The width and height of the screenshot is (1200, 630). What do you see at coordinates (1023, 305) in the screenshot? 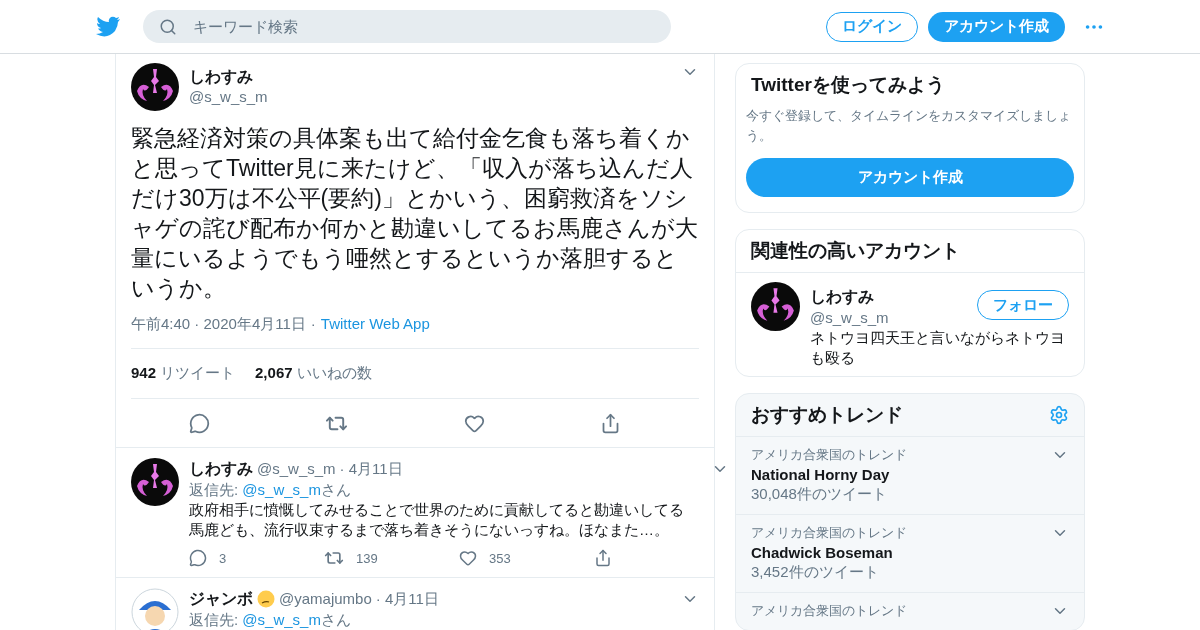
I see `follow-button: フォロー` at bounding box center [1023, 305].